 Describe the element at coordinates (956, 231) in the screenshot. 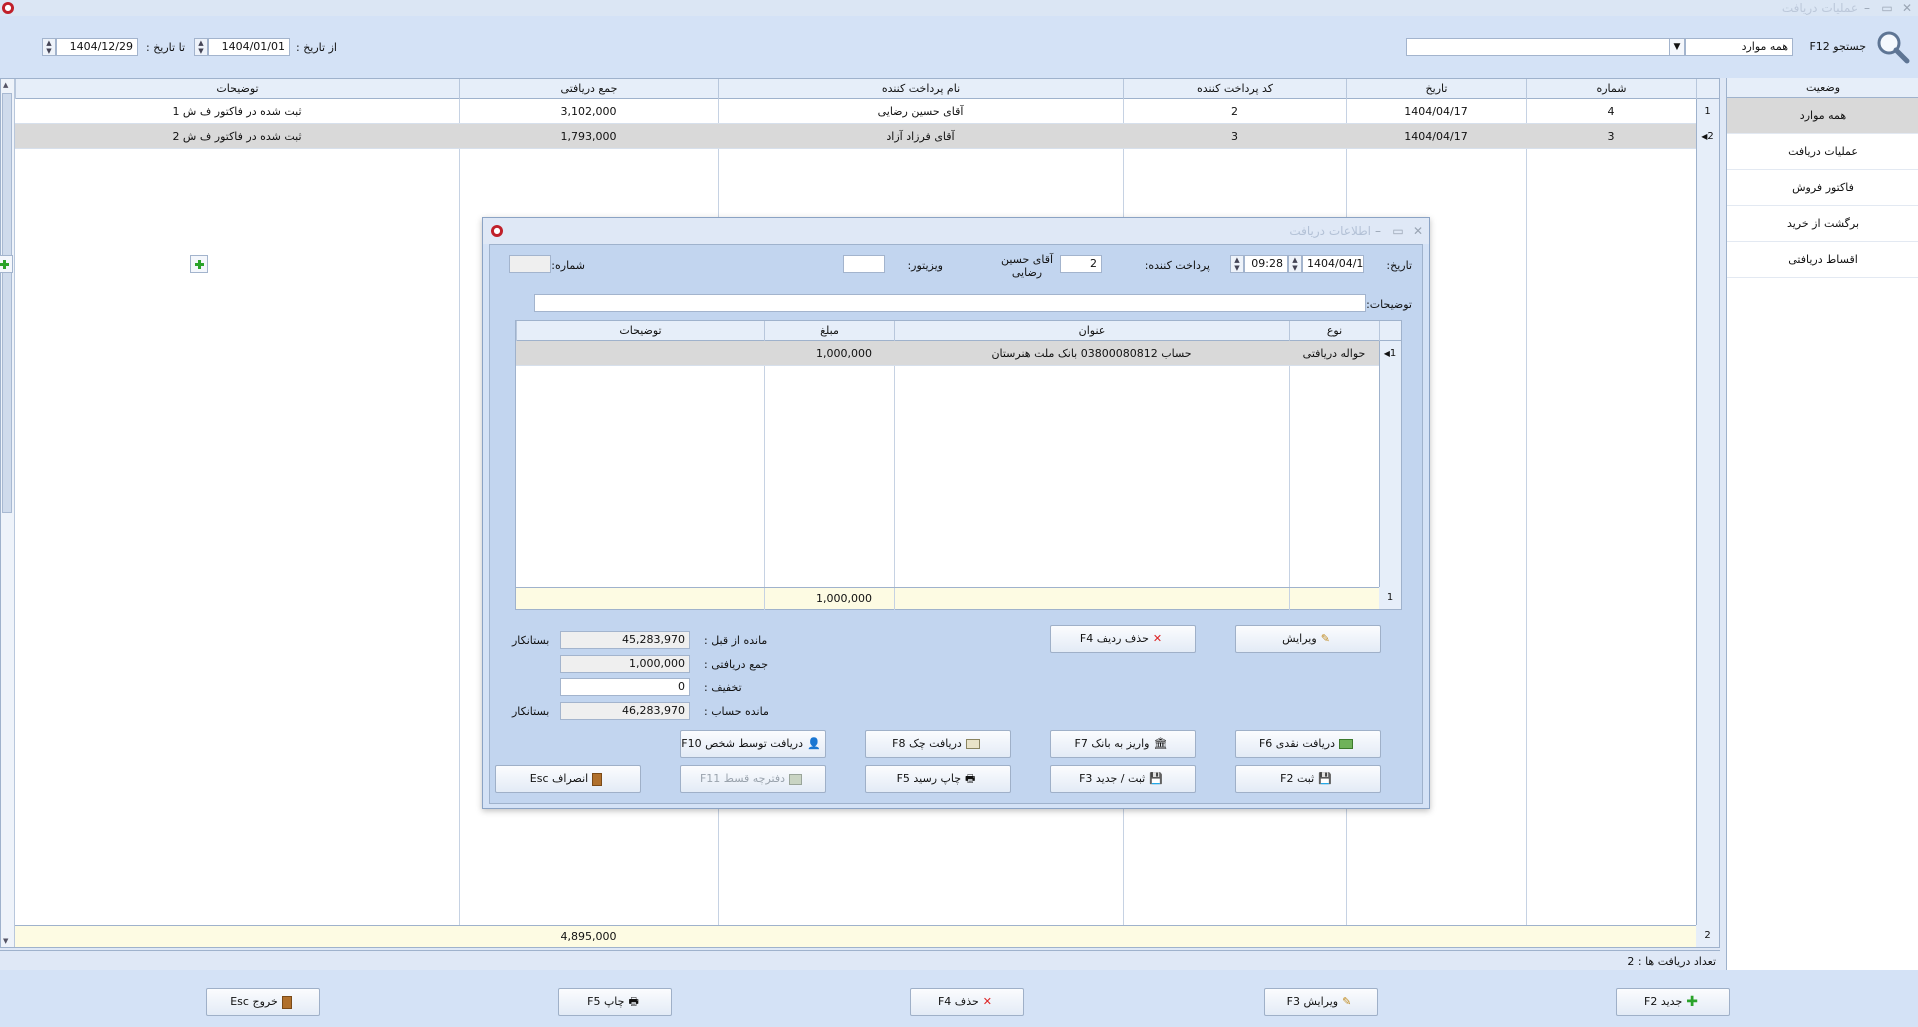

I see `dialog-titlebar: ● اطلاعات دریافت – ▭ ✕` at that location.